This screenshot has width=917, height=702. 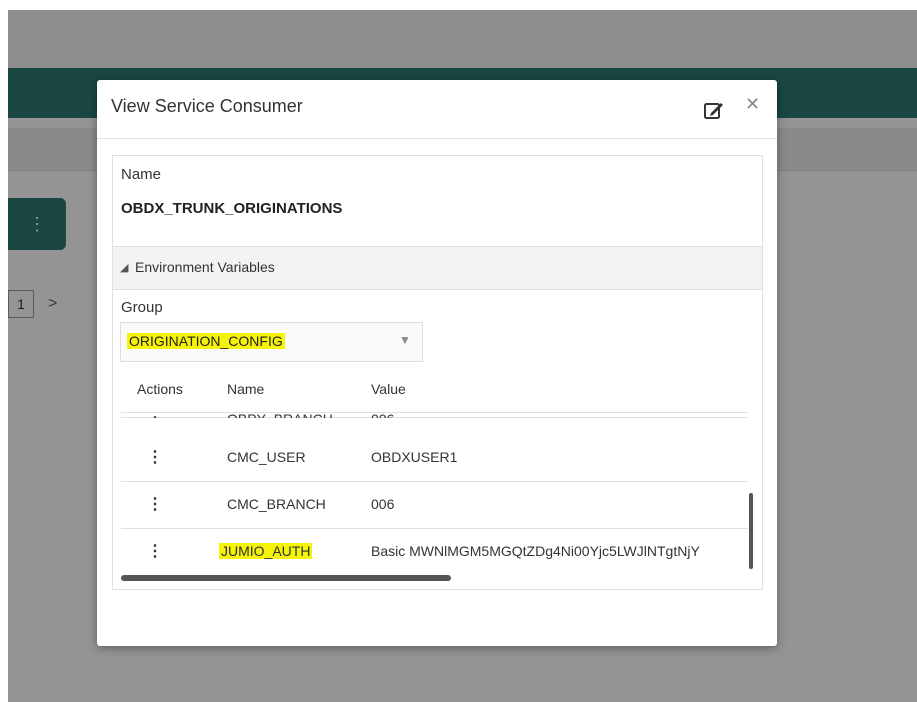 What do you see at coordinates (207, 106) in the screenshot?
I see `dialog-title: View Service Consumer` at bounding box center [207, 106].